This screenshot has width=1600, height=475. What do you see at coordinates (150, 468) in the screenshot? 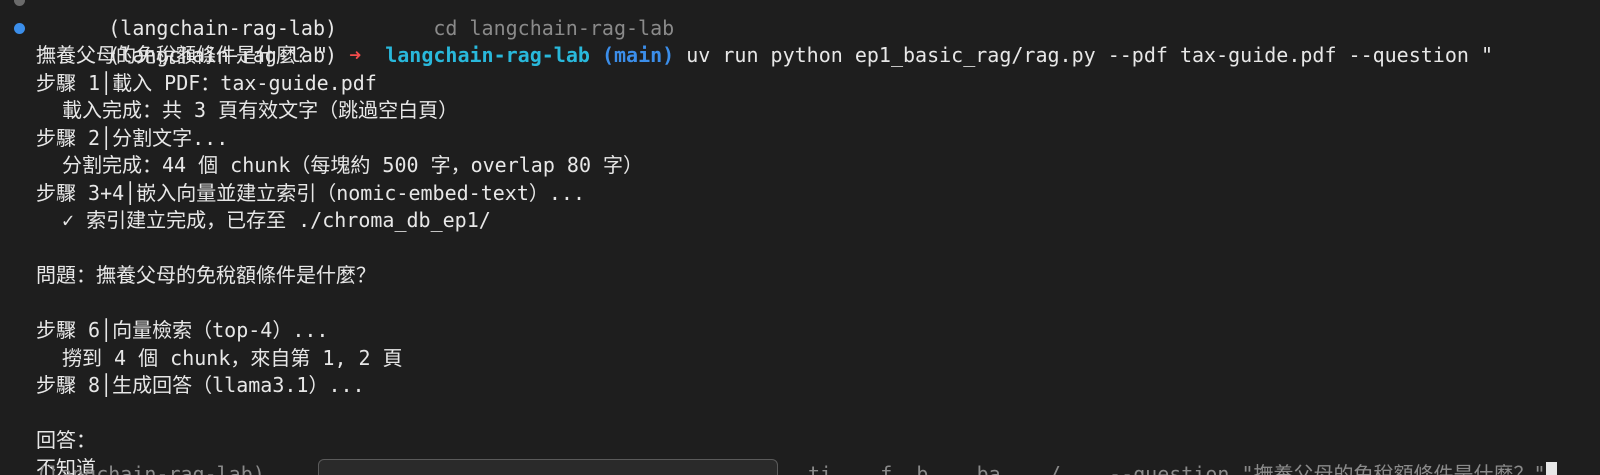
I see `next-prompt-venv: (langchain-rag-lab)` at bounding box center [150, 468].